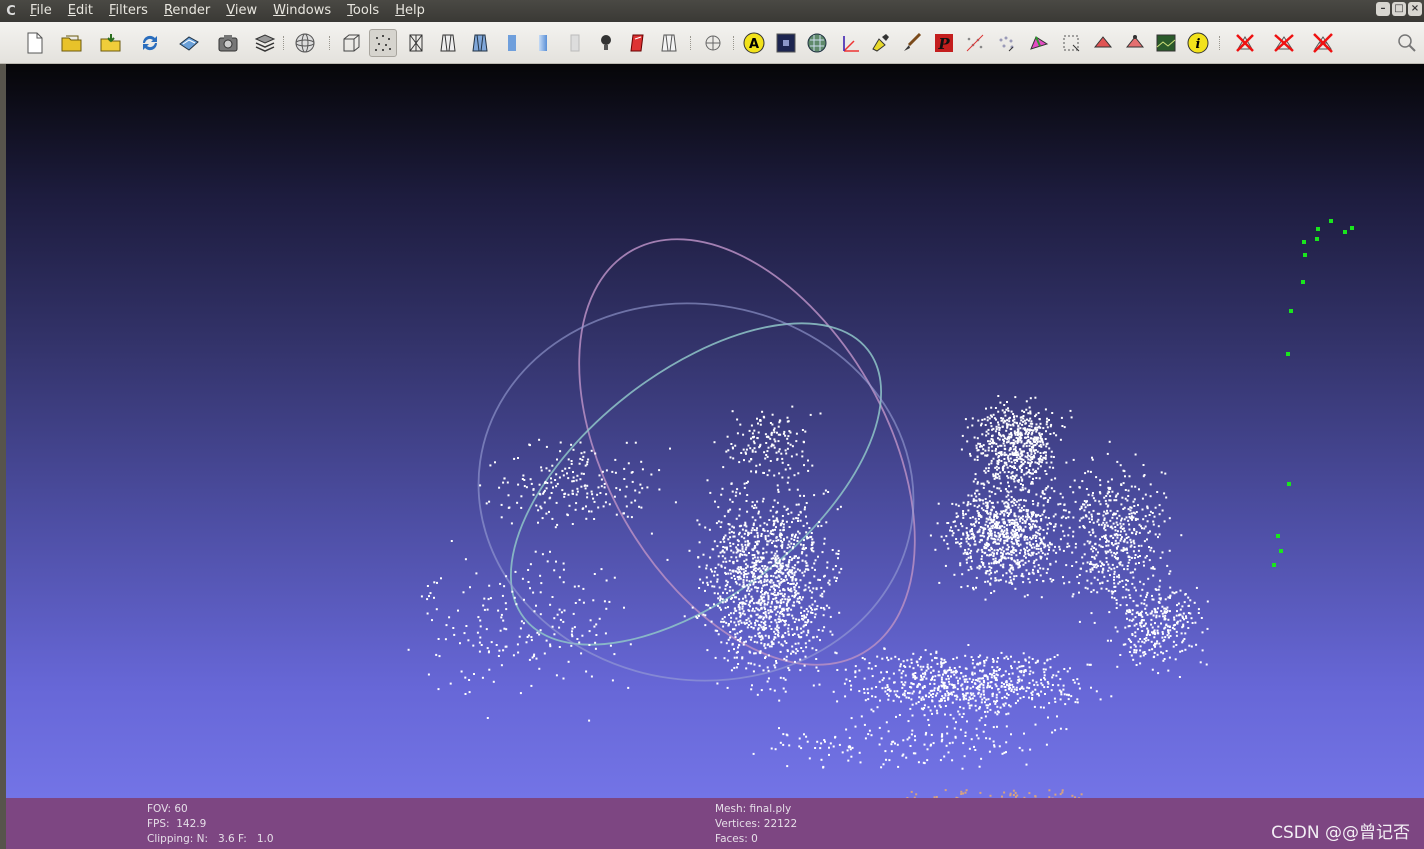  What do you see at coordinates (1103, 43) in the screenshot?
I see `select-vertices-icon` at bounding box center [1103, 43].